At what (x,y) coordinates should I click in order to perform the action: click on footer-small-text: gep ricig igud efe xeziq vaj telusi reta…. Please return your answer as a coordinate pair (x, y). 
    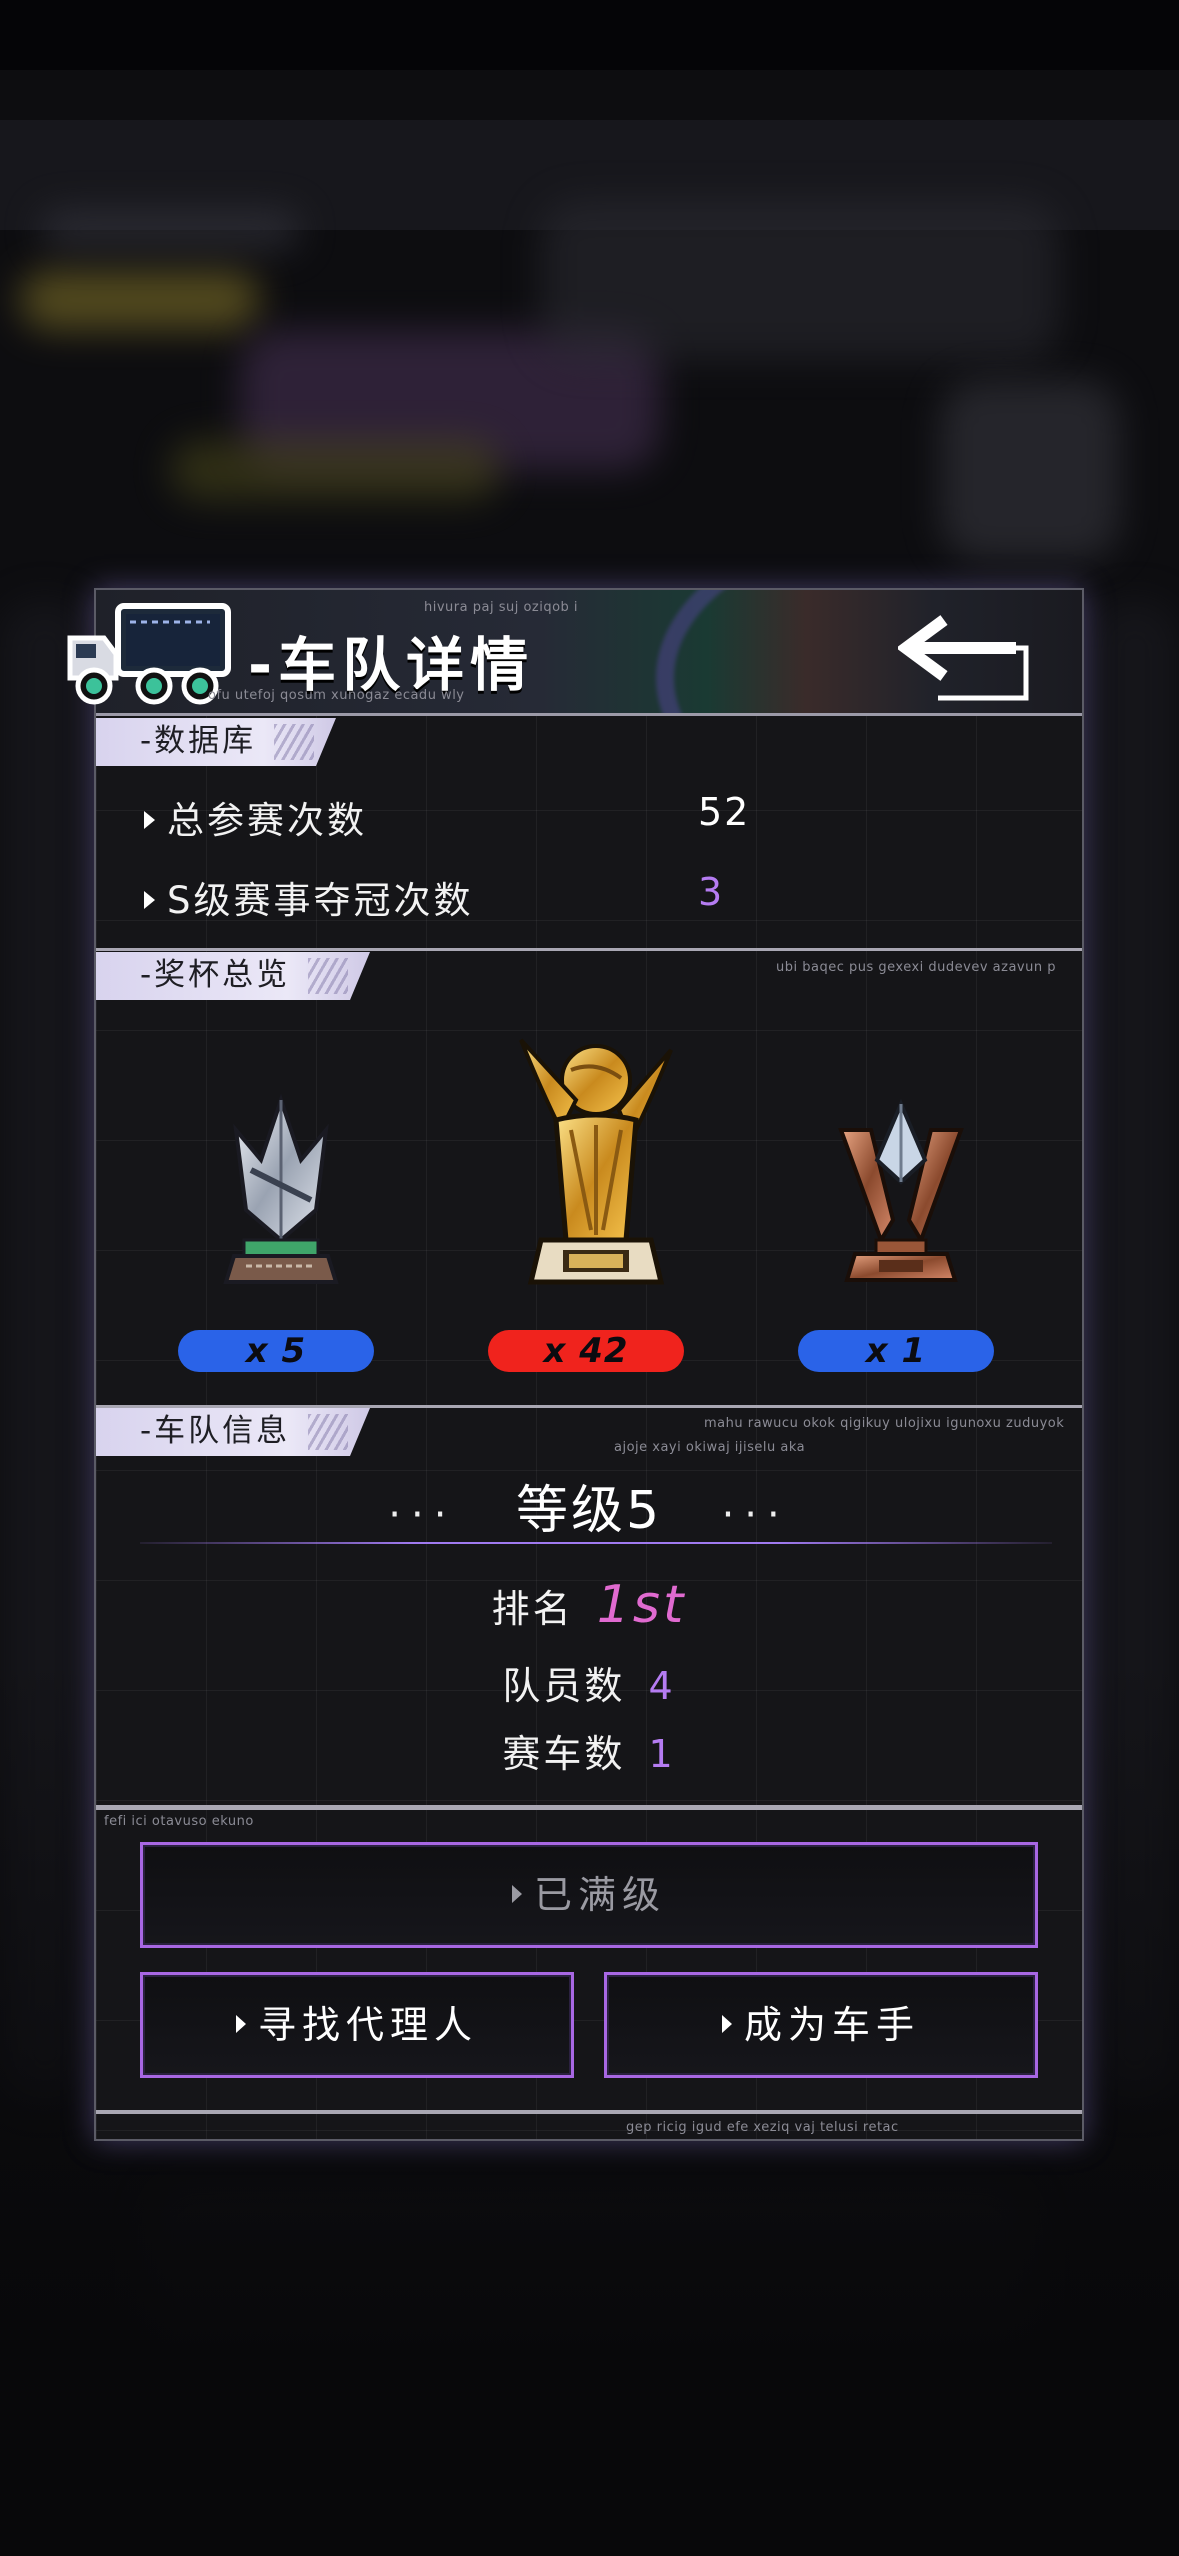
    Looking at the image, I should click on (762, 2127).